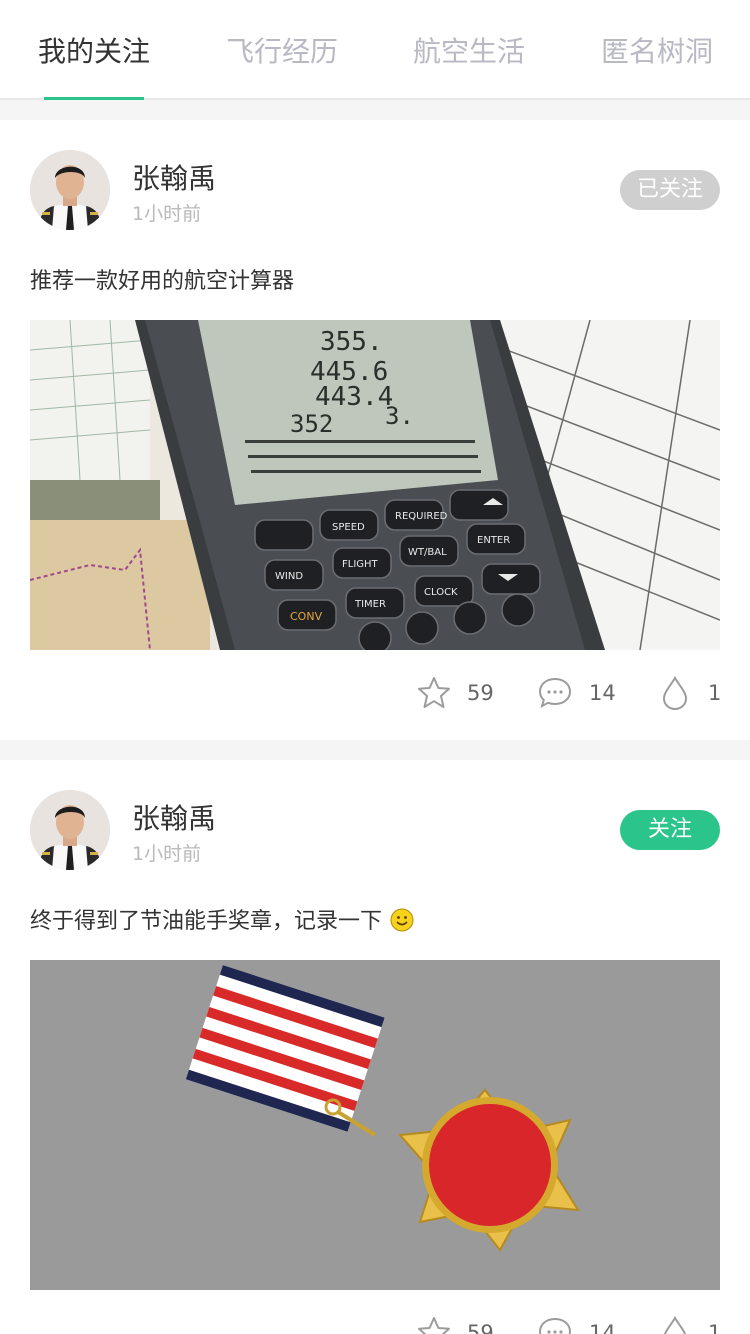  What do you see at coordinates (360, 564) in the screenshot?
I see `svg-text: FLIGHT` at bounding box center [360, 564].